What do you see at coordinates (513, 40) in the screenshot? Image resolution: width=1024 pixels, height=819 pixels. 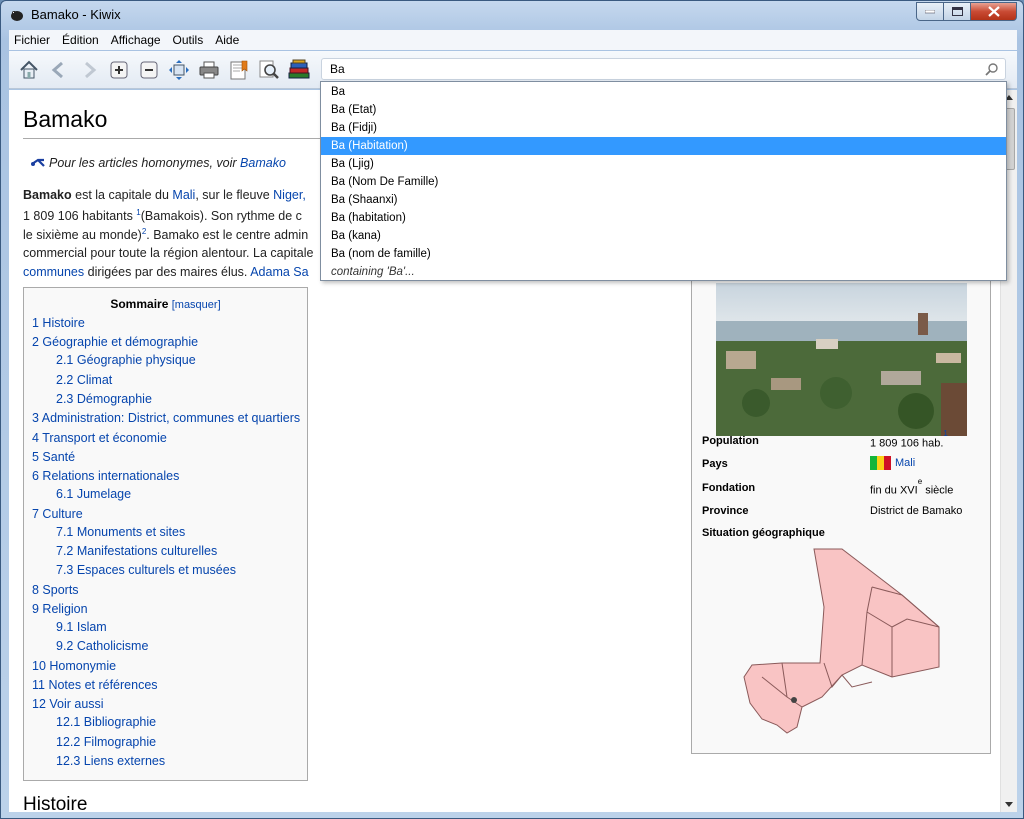 I see `menu-bar: Fichier Édition Affichage Outils Aide` at bounding box center [513, 40].